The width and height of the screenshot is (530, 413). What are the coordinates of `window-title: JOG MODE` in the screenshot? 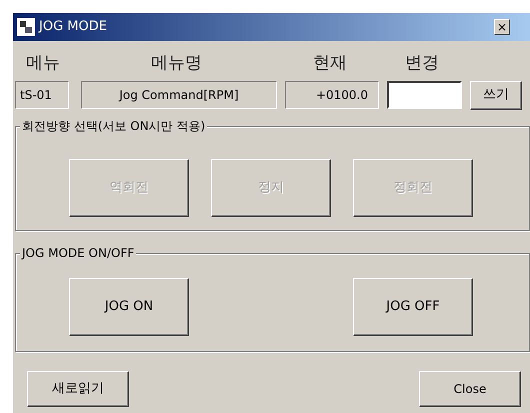 It's located at (73, 27).